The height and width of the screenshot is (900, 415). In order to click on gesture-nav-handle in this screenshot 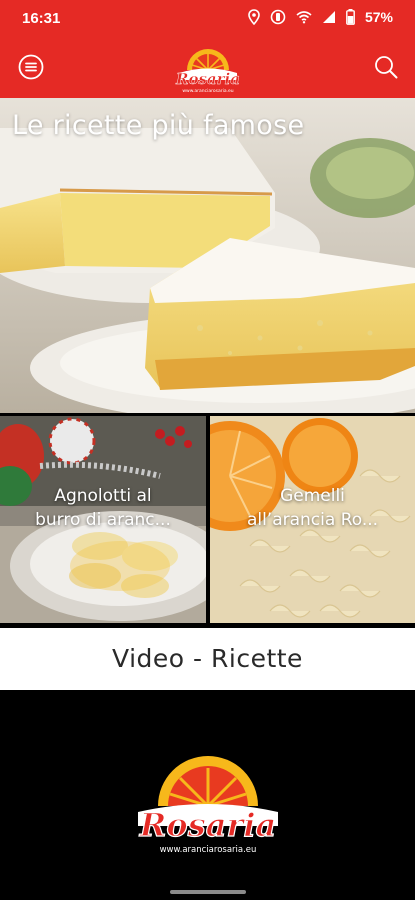, I will do `click(208, 892)`.